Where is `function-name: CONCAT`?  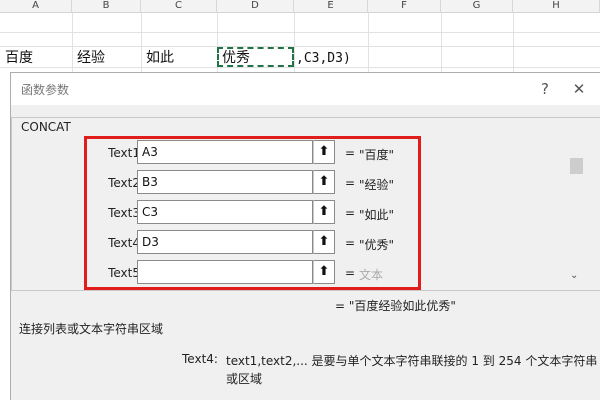
function-name: CONCAT is located at coordinates (46, 127).